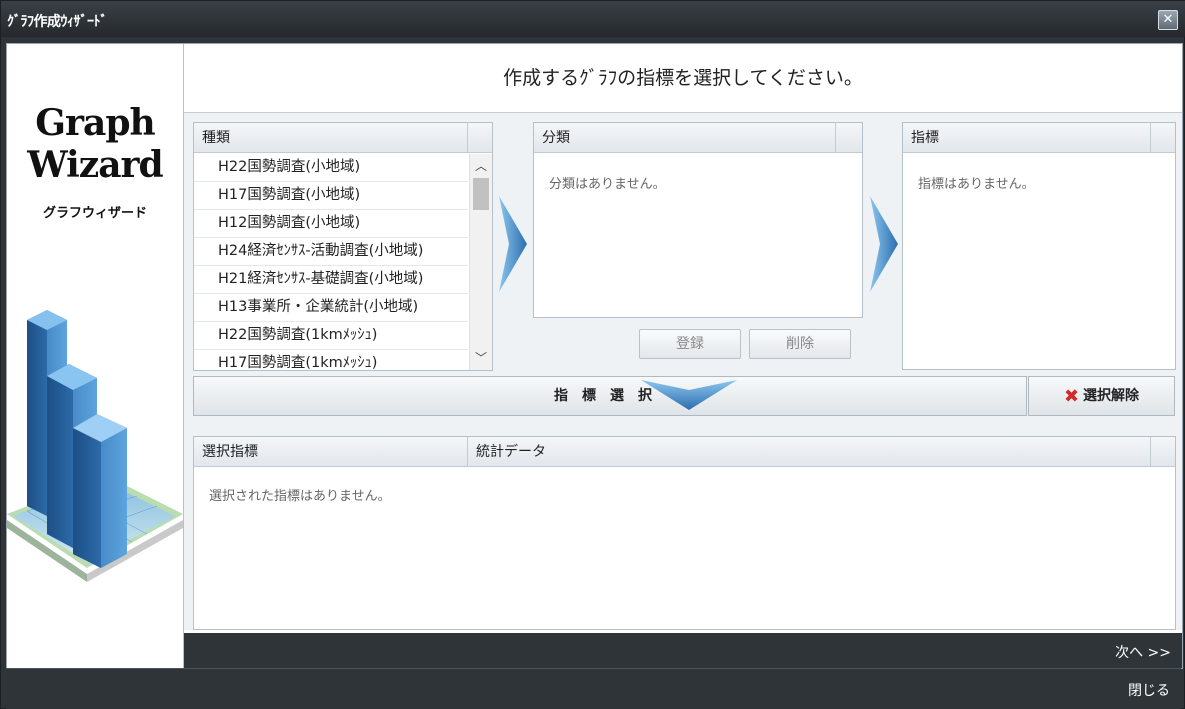  I want to click on logo-text-wizard: Wizard, so click(95, 165).